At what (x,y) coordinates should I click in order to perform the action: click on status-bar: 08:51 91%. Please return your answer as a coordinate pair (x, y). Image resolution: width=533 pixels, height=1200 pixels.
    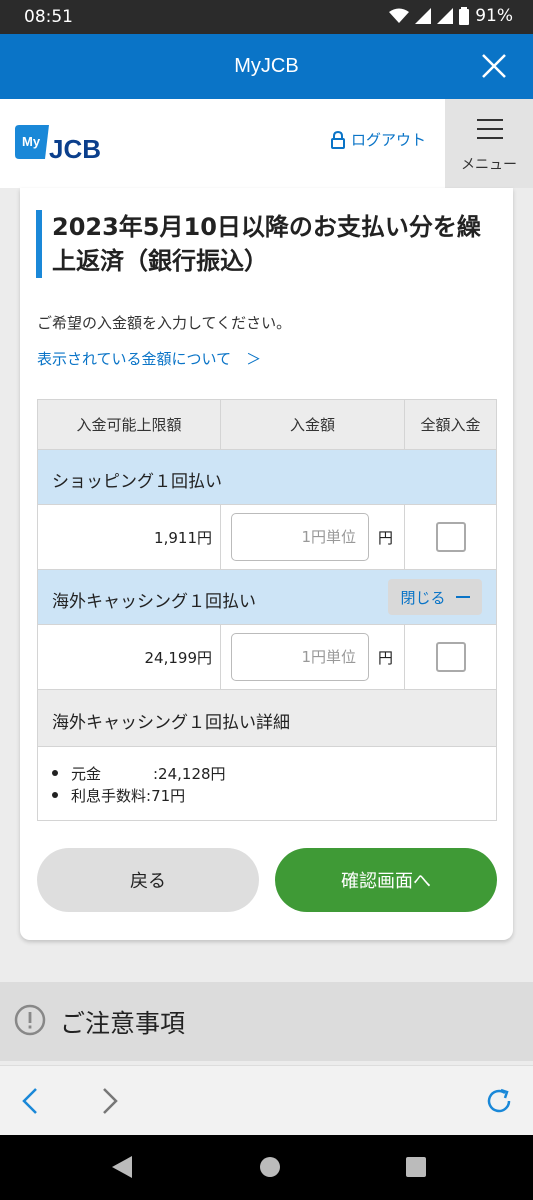
    Looking at the image, I should click on (266, 17).